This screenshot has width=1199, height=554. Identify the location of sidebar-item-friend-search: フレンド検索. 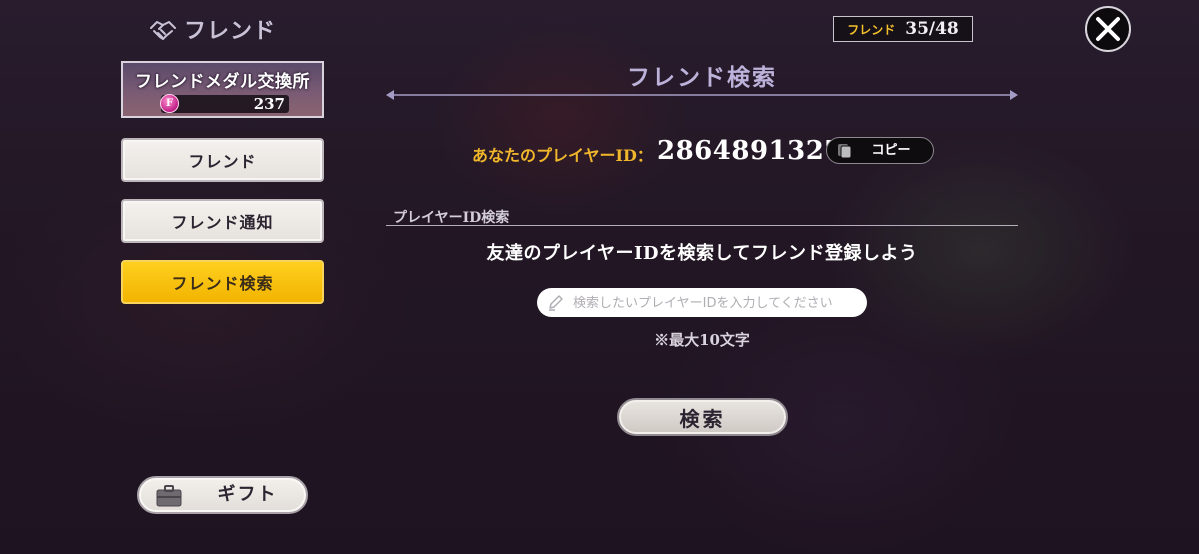
(222, 282).